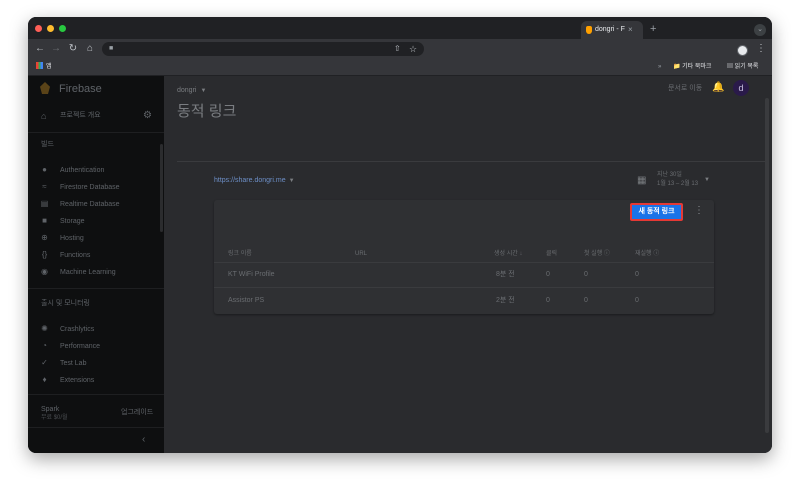 Image resolution: width=800 pixels, height=491 pixels. What do you see at coordinates (96, 221) in the screenshot?
I see `sidebar-item-storage: ■ Storage` at bounding box center [96, 221].